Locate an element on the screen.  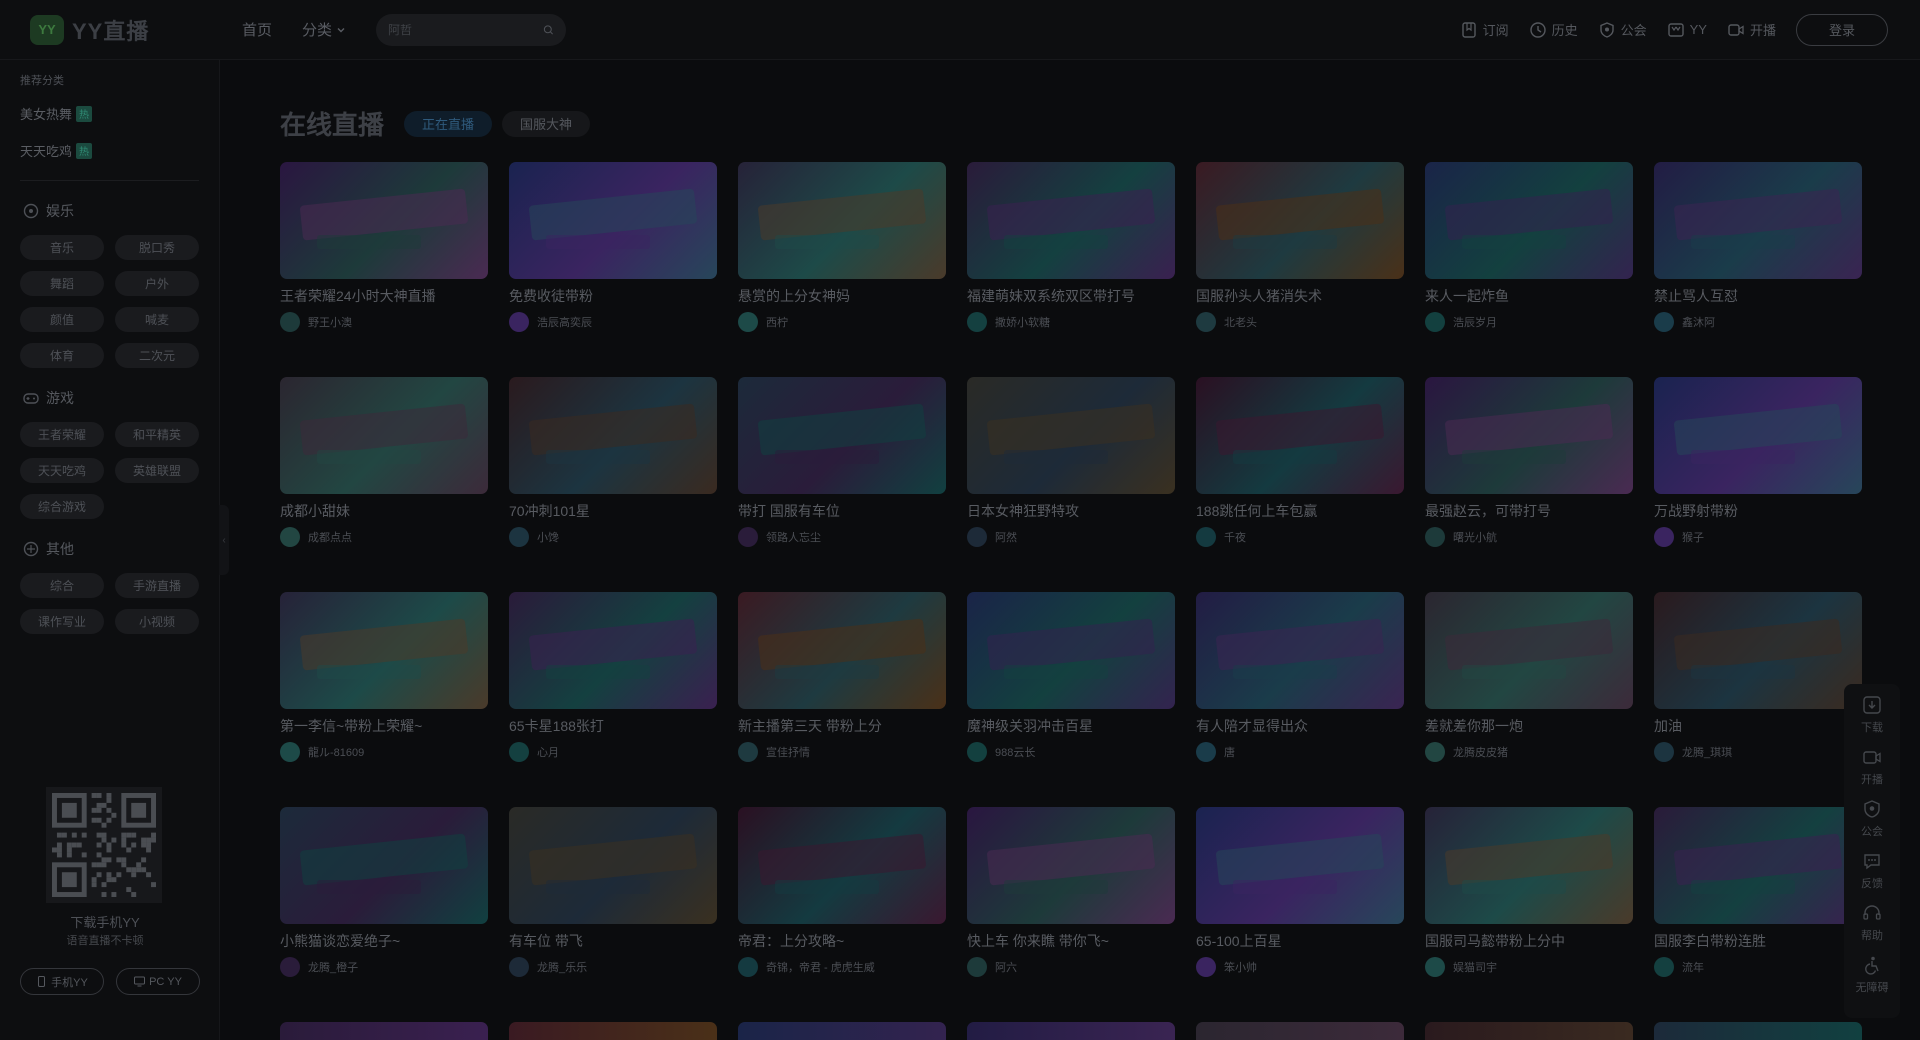
category-chip: 综合 is located at coordinates (62, 585).